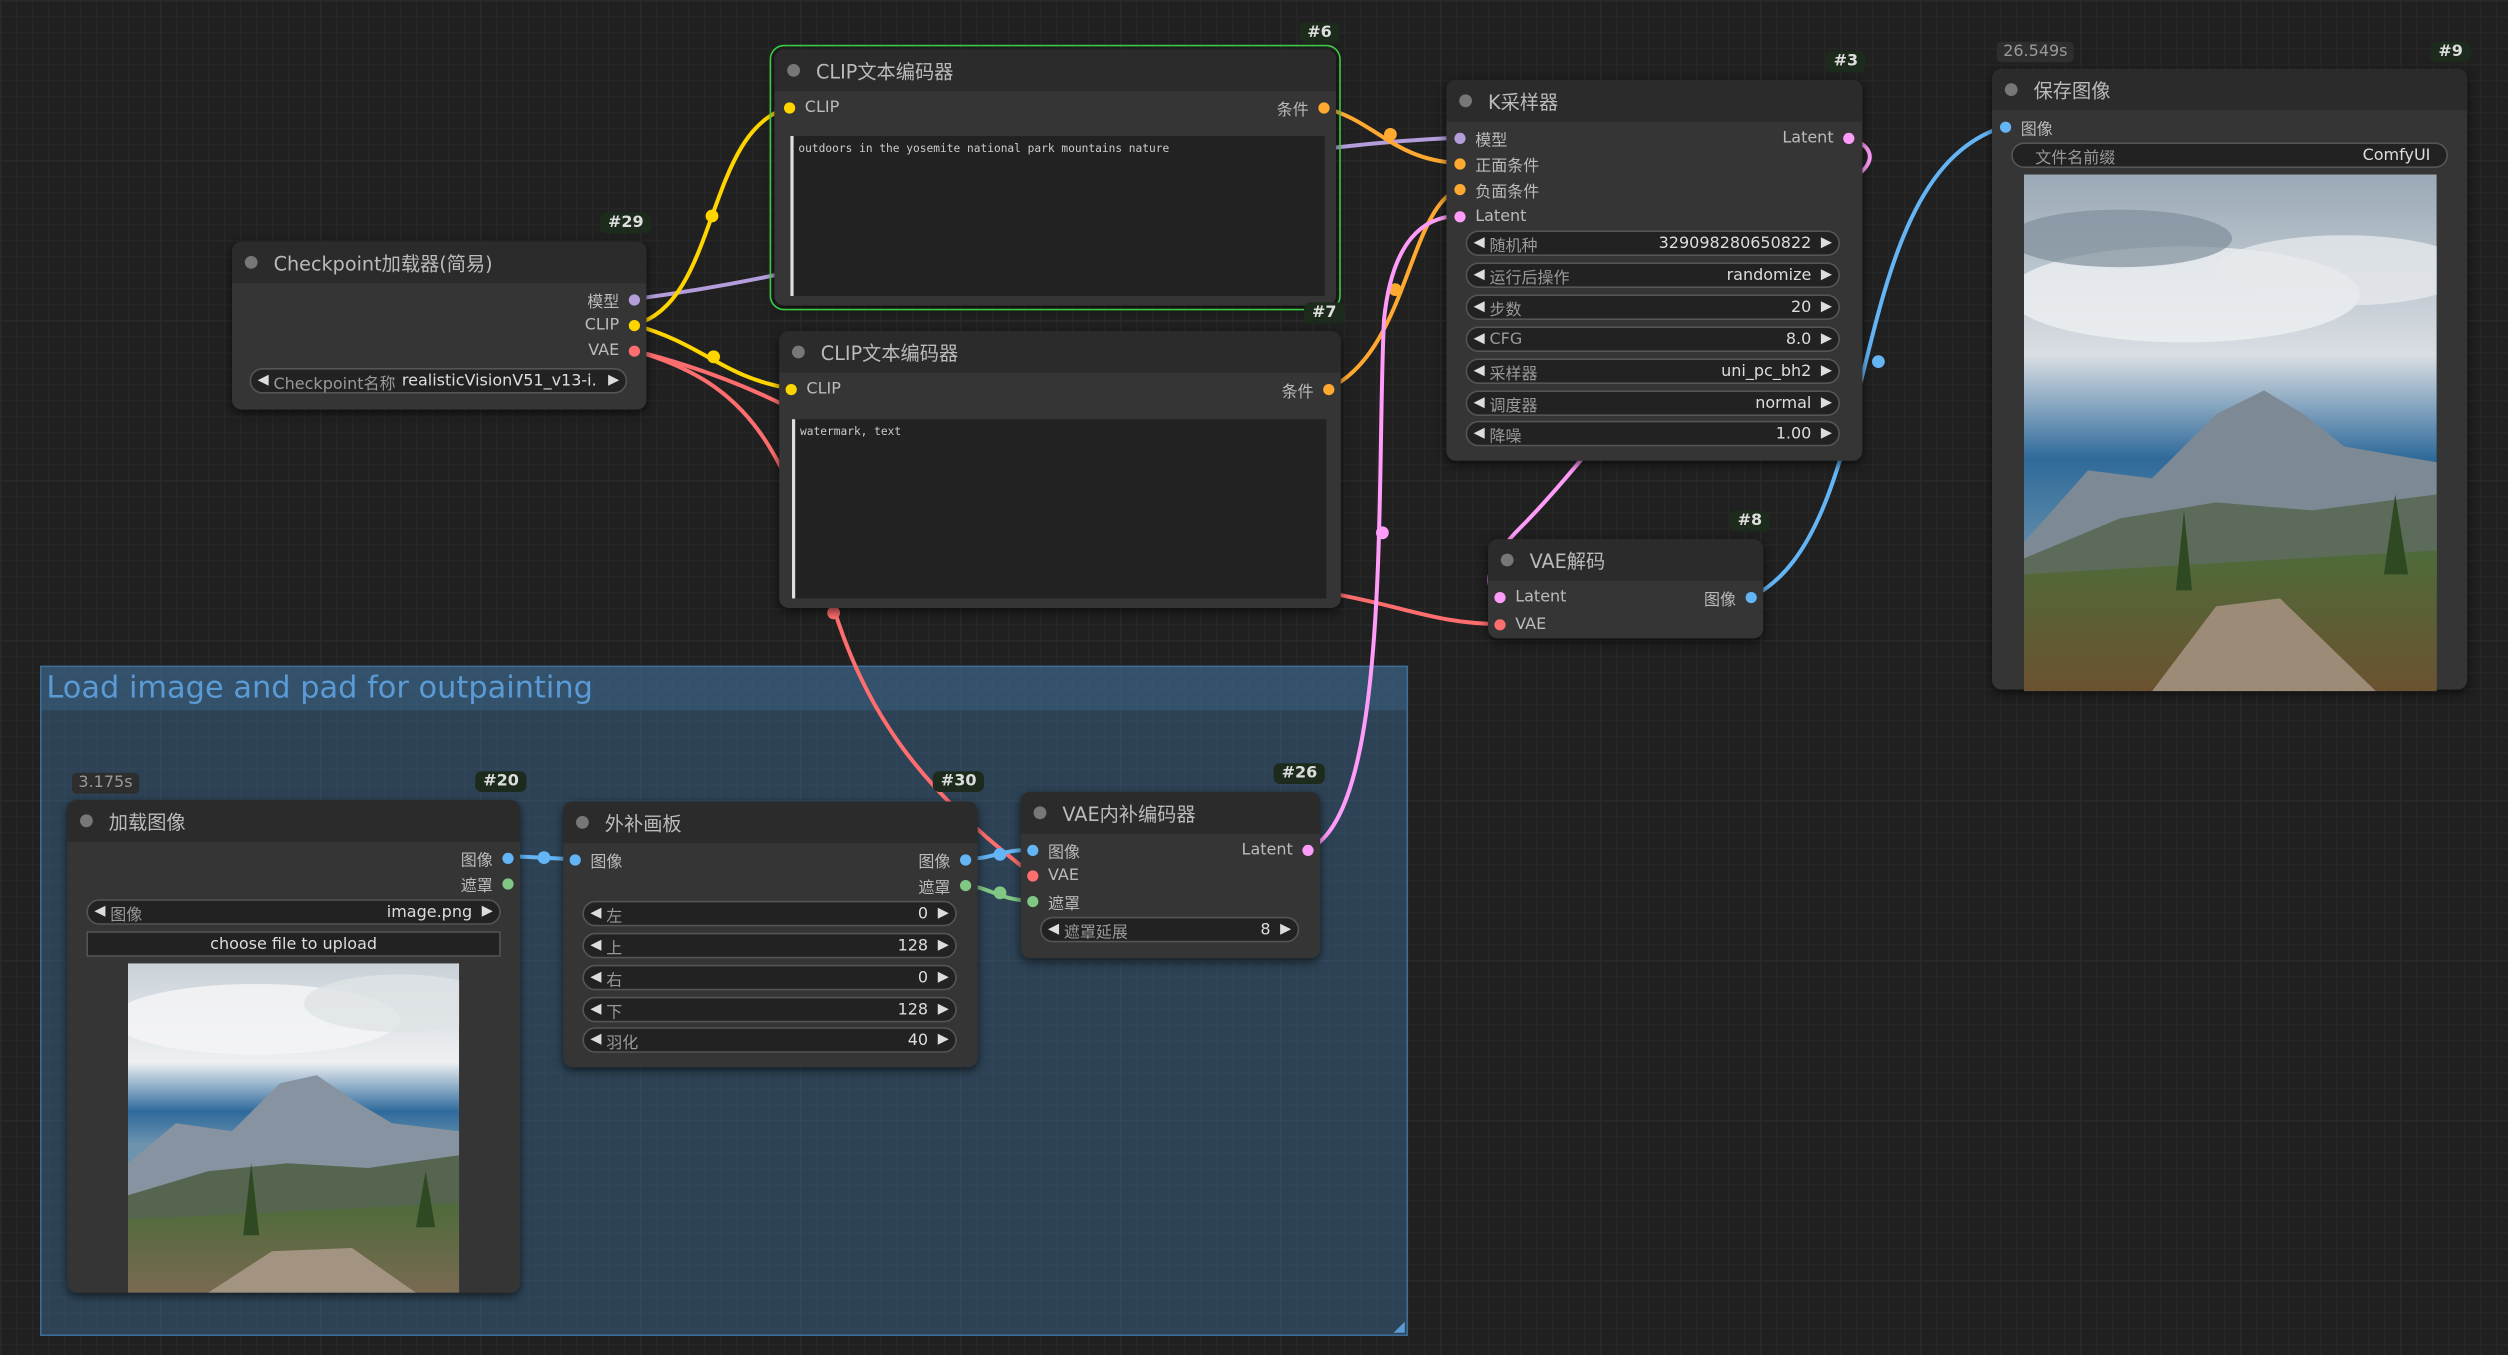 The height and width of the screenshot is (1355, 2508). I want to click on denoise-widget: ◀ 降噪 1.00 ▶, so click(1652, 433).